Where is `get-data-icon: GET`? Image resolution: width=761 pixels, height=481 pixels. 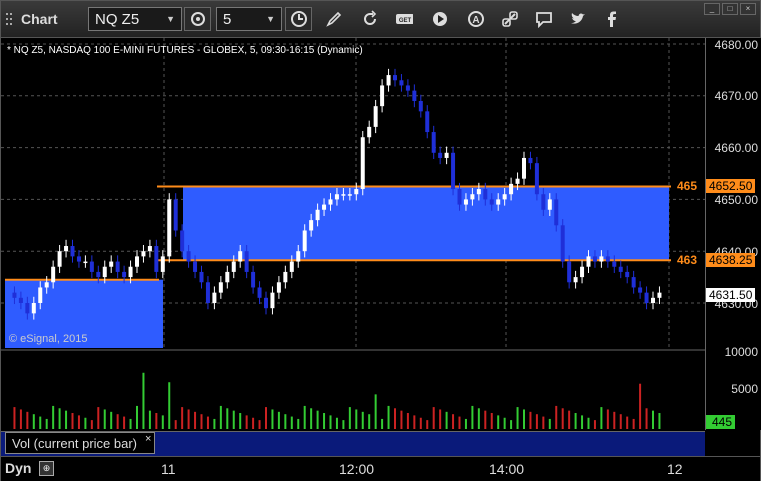
get-data-icon: GET is located at coordinates (404, 19).